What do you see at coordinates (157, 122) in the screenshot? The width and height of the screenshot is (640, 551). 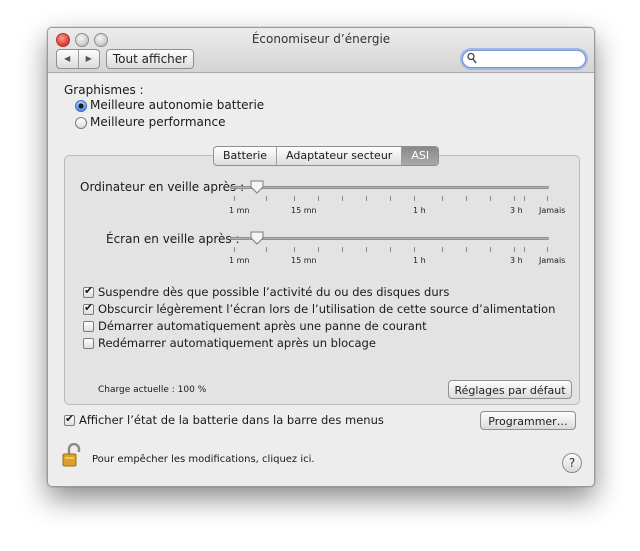 I see `radio-performance-label: Meilleure performance` at bounding box center [157, 122].